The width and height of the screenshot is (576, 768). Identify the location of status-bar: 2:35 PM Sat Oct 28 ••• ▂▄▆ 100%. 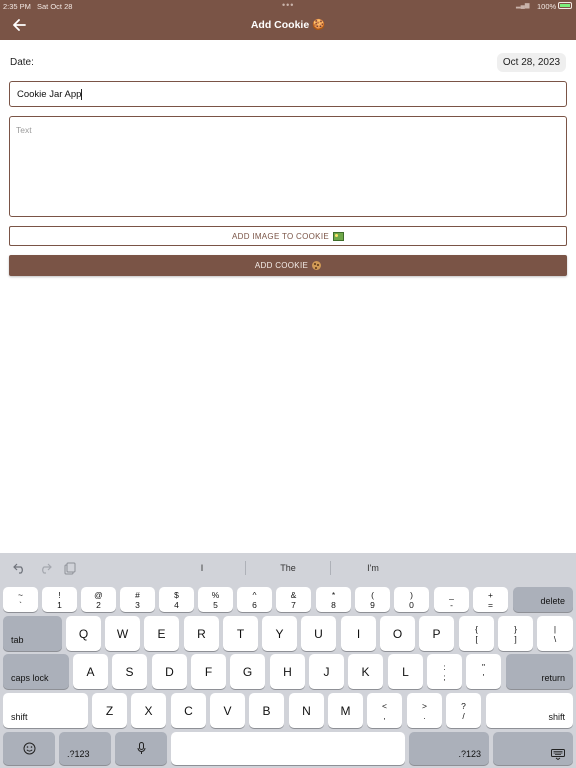
(288, 6).